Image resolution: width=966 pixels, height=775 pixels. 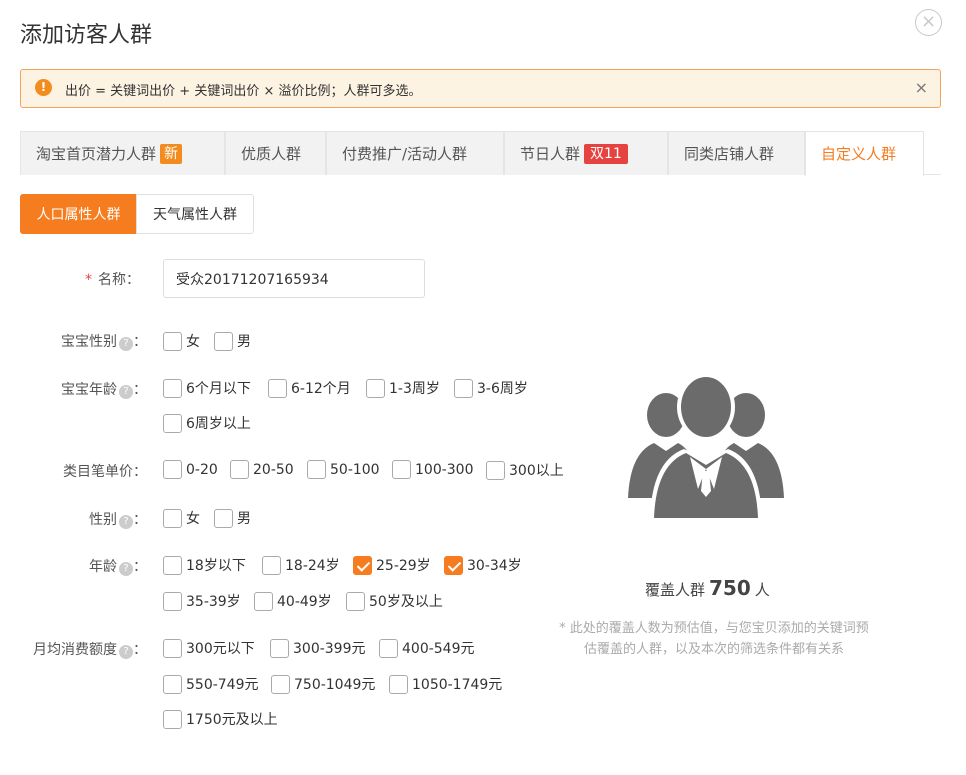 What do you see at coordinates (70, 279) in the screenshot?
I see `name-label: *名称：` at bounding box center [70, 279].